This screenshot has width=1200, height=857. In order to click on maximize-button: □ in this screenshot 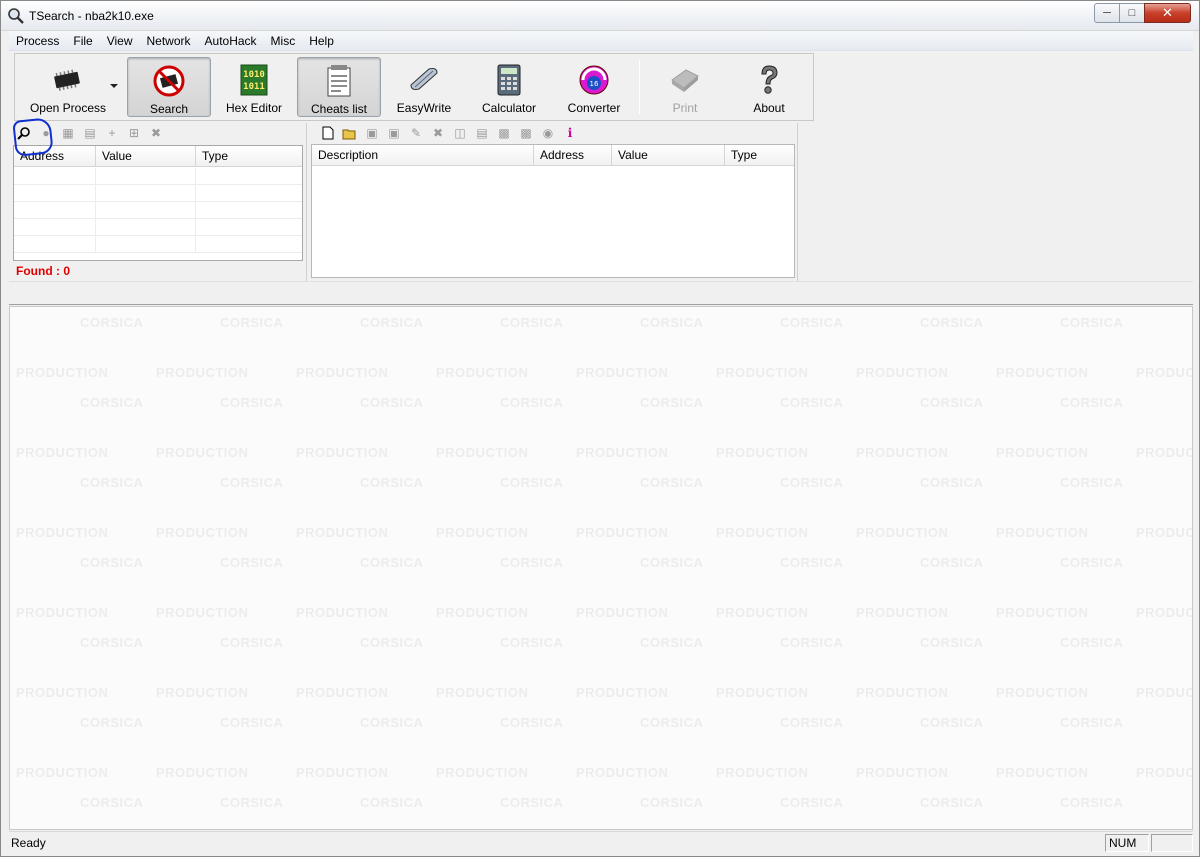, I will do `click(1132, 13)`.